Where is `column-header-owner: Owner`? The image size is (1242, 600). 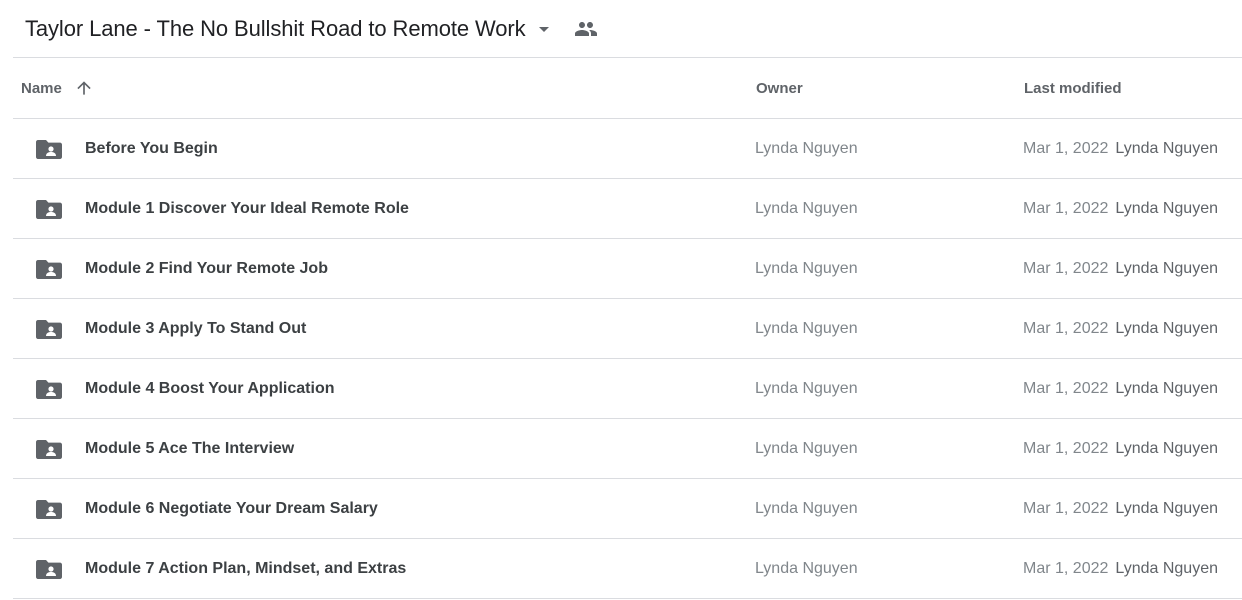
column-header-owner: Owner is located at coordinates (779, 88).